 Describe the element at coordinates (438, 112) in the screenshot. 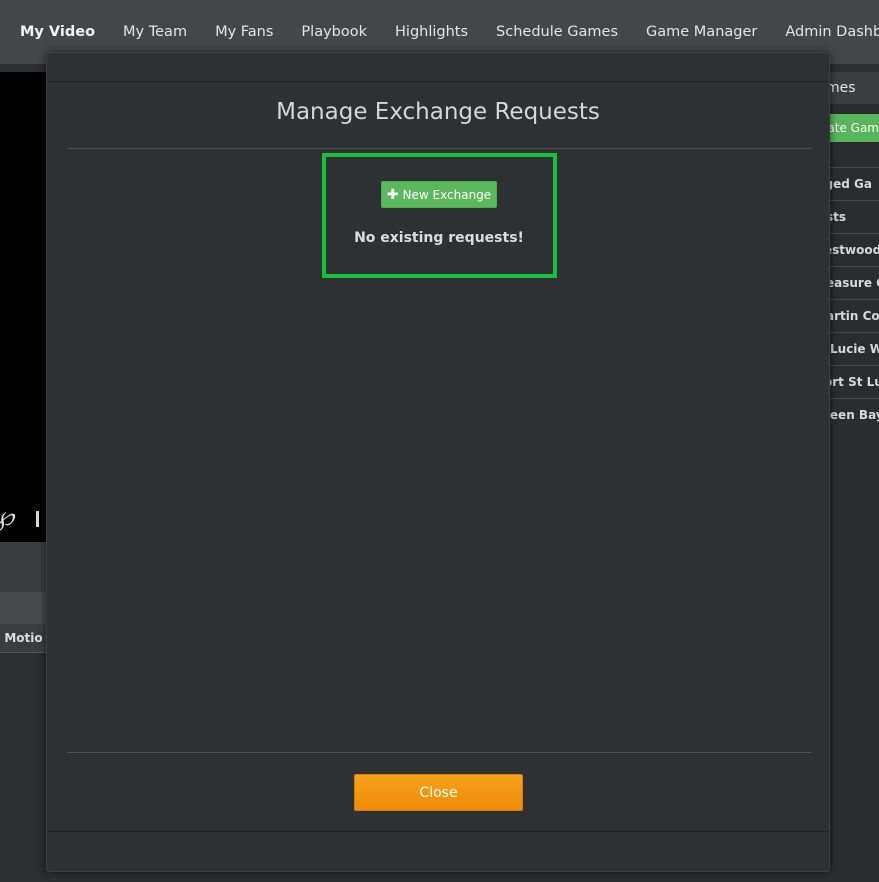

I see `modal-title: Manage Exchange Requests` at that location.